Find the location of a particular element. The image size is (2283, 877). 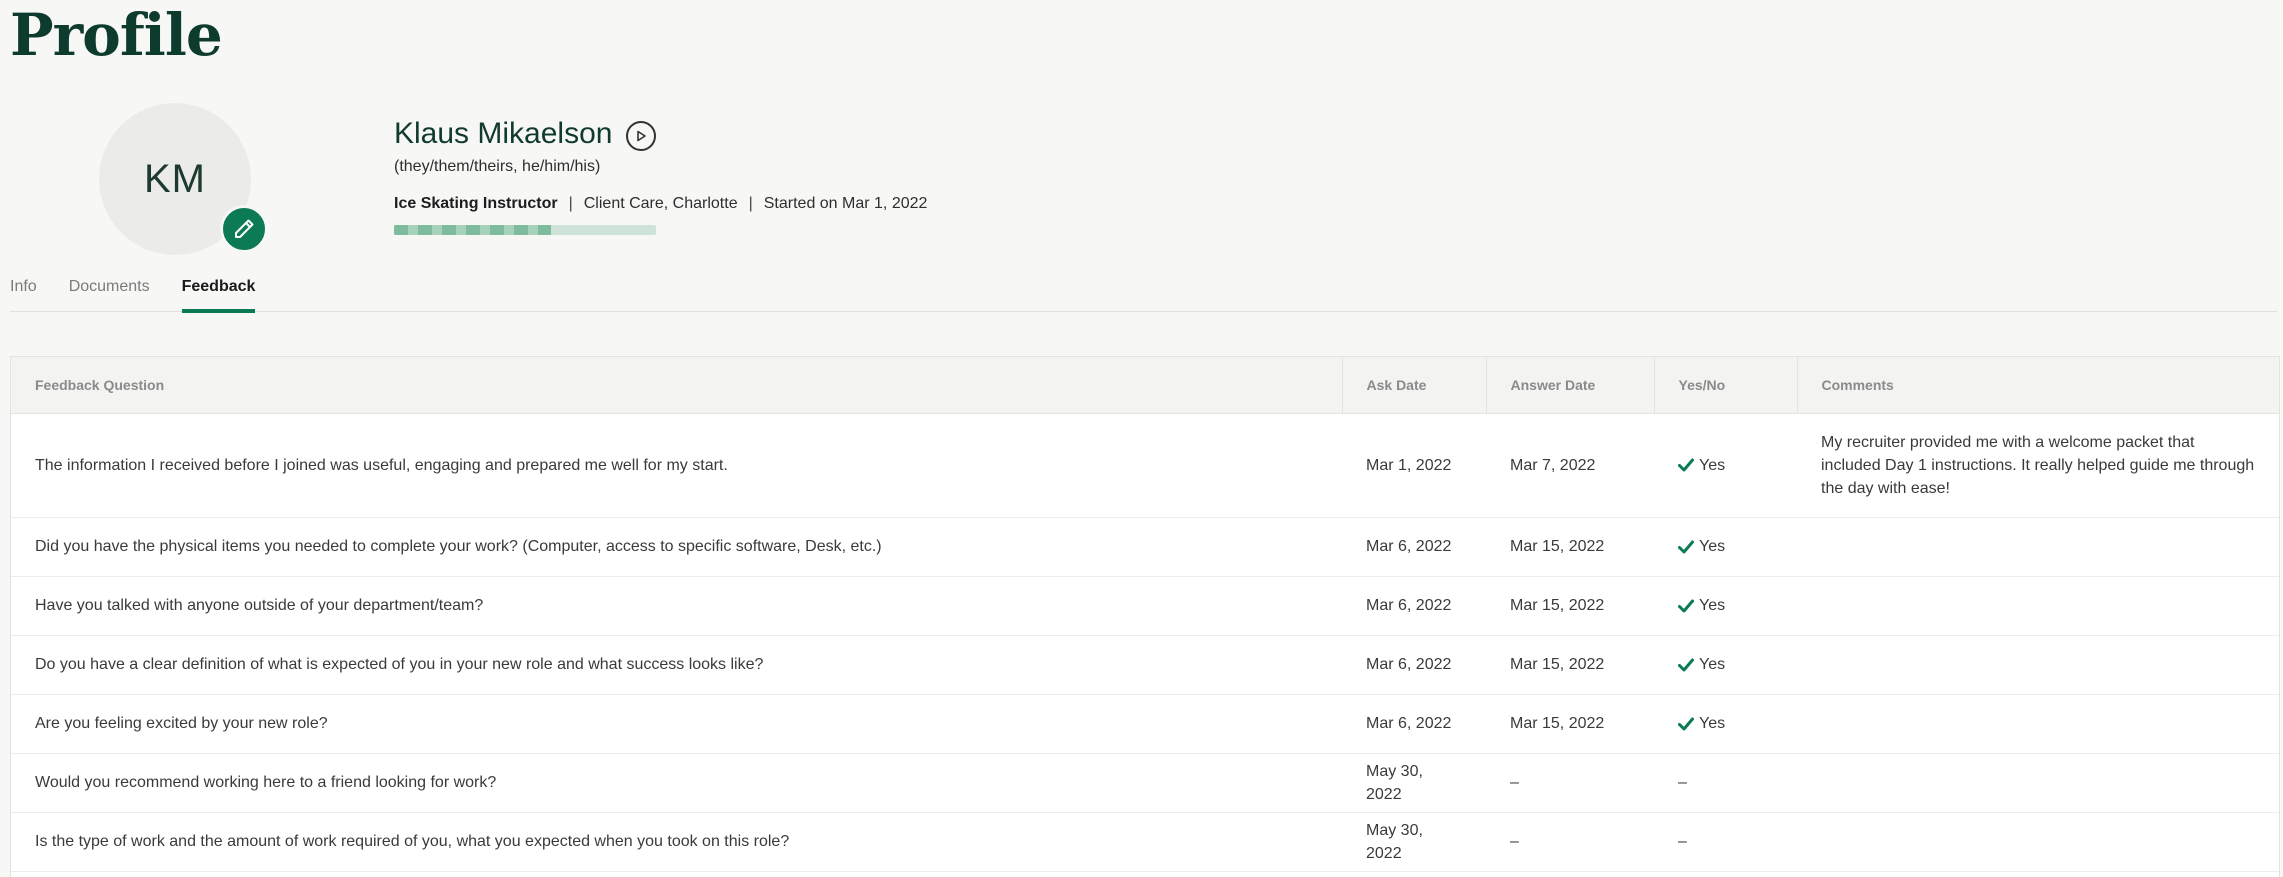

department-location: Client Care, Charlotte is located at coordinates (660, 203).